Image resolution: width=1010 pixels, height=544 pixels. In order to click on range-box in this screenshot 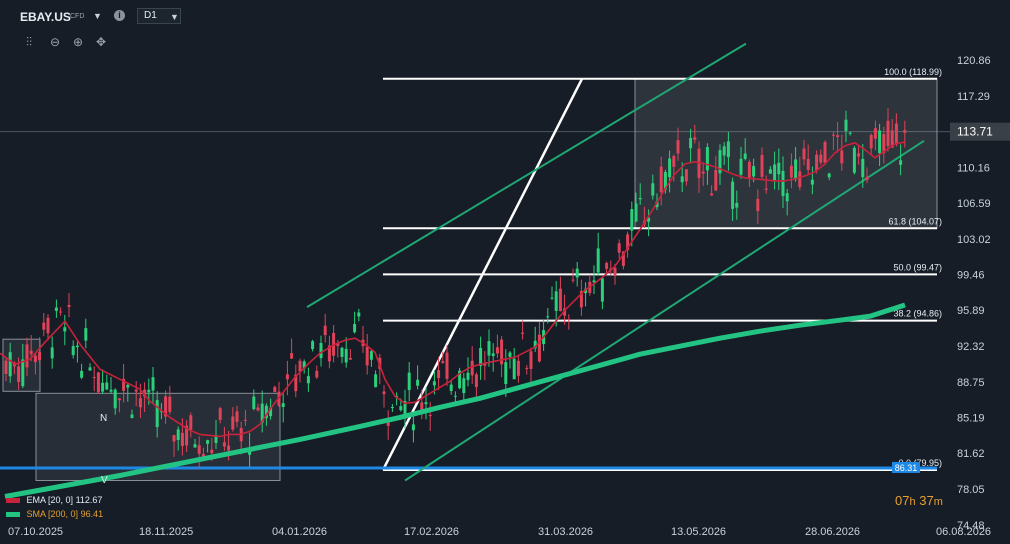, I will do `click(786, 153)`.